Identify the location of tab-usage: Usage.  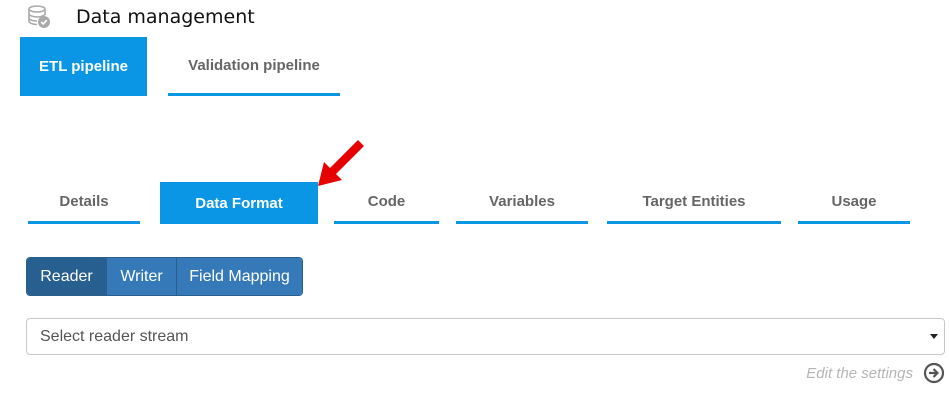
(854, 203).